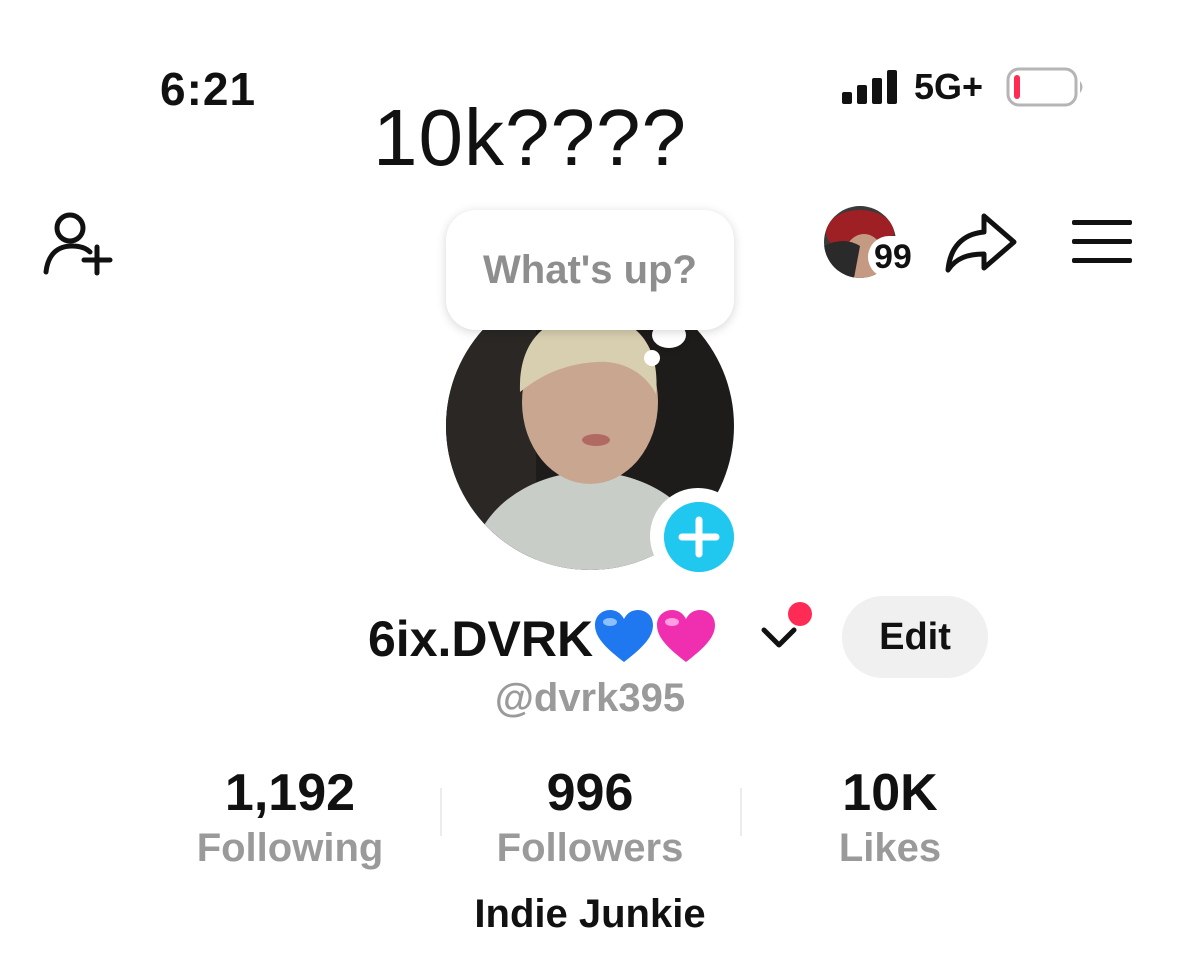 This screenshot has height=958, width=1180. What do you see at coordinates (590, 914) in the screenshot?
I see `profile-bio: Indie Junkie` at bounding box center [590, 914].